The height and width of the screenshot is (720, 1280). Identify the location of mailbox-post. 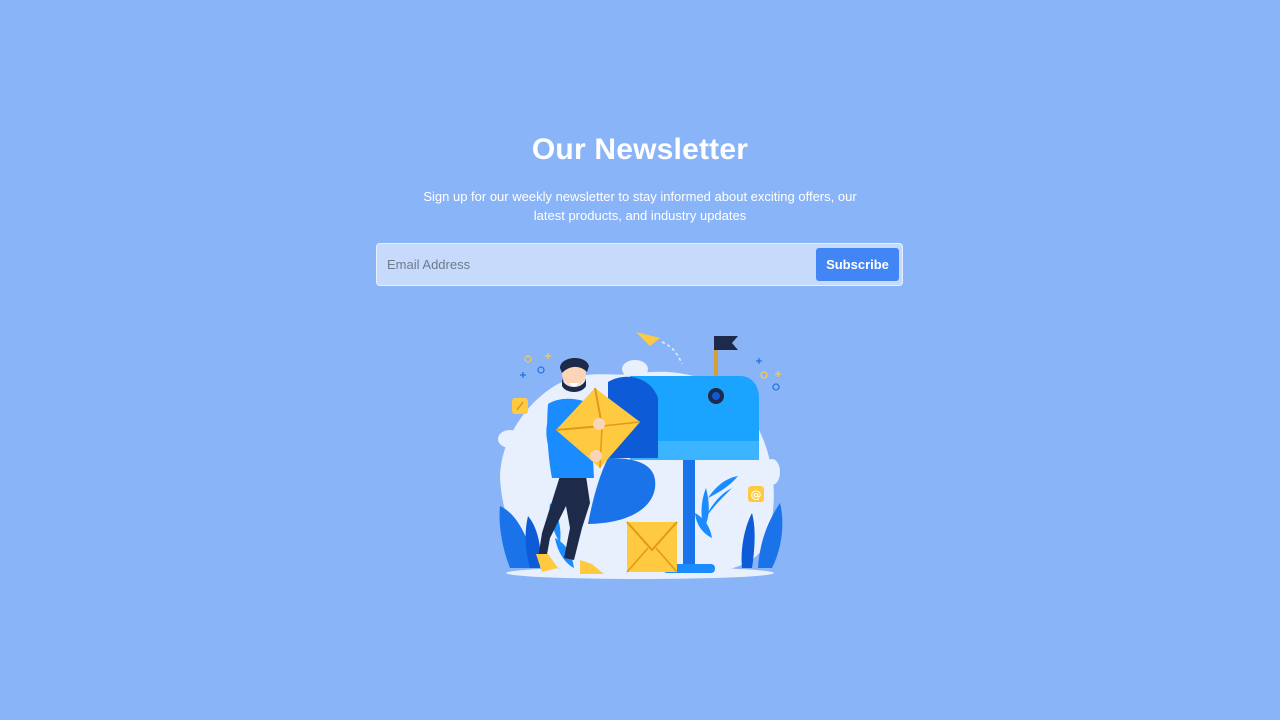
(689, 512).